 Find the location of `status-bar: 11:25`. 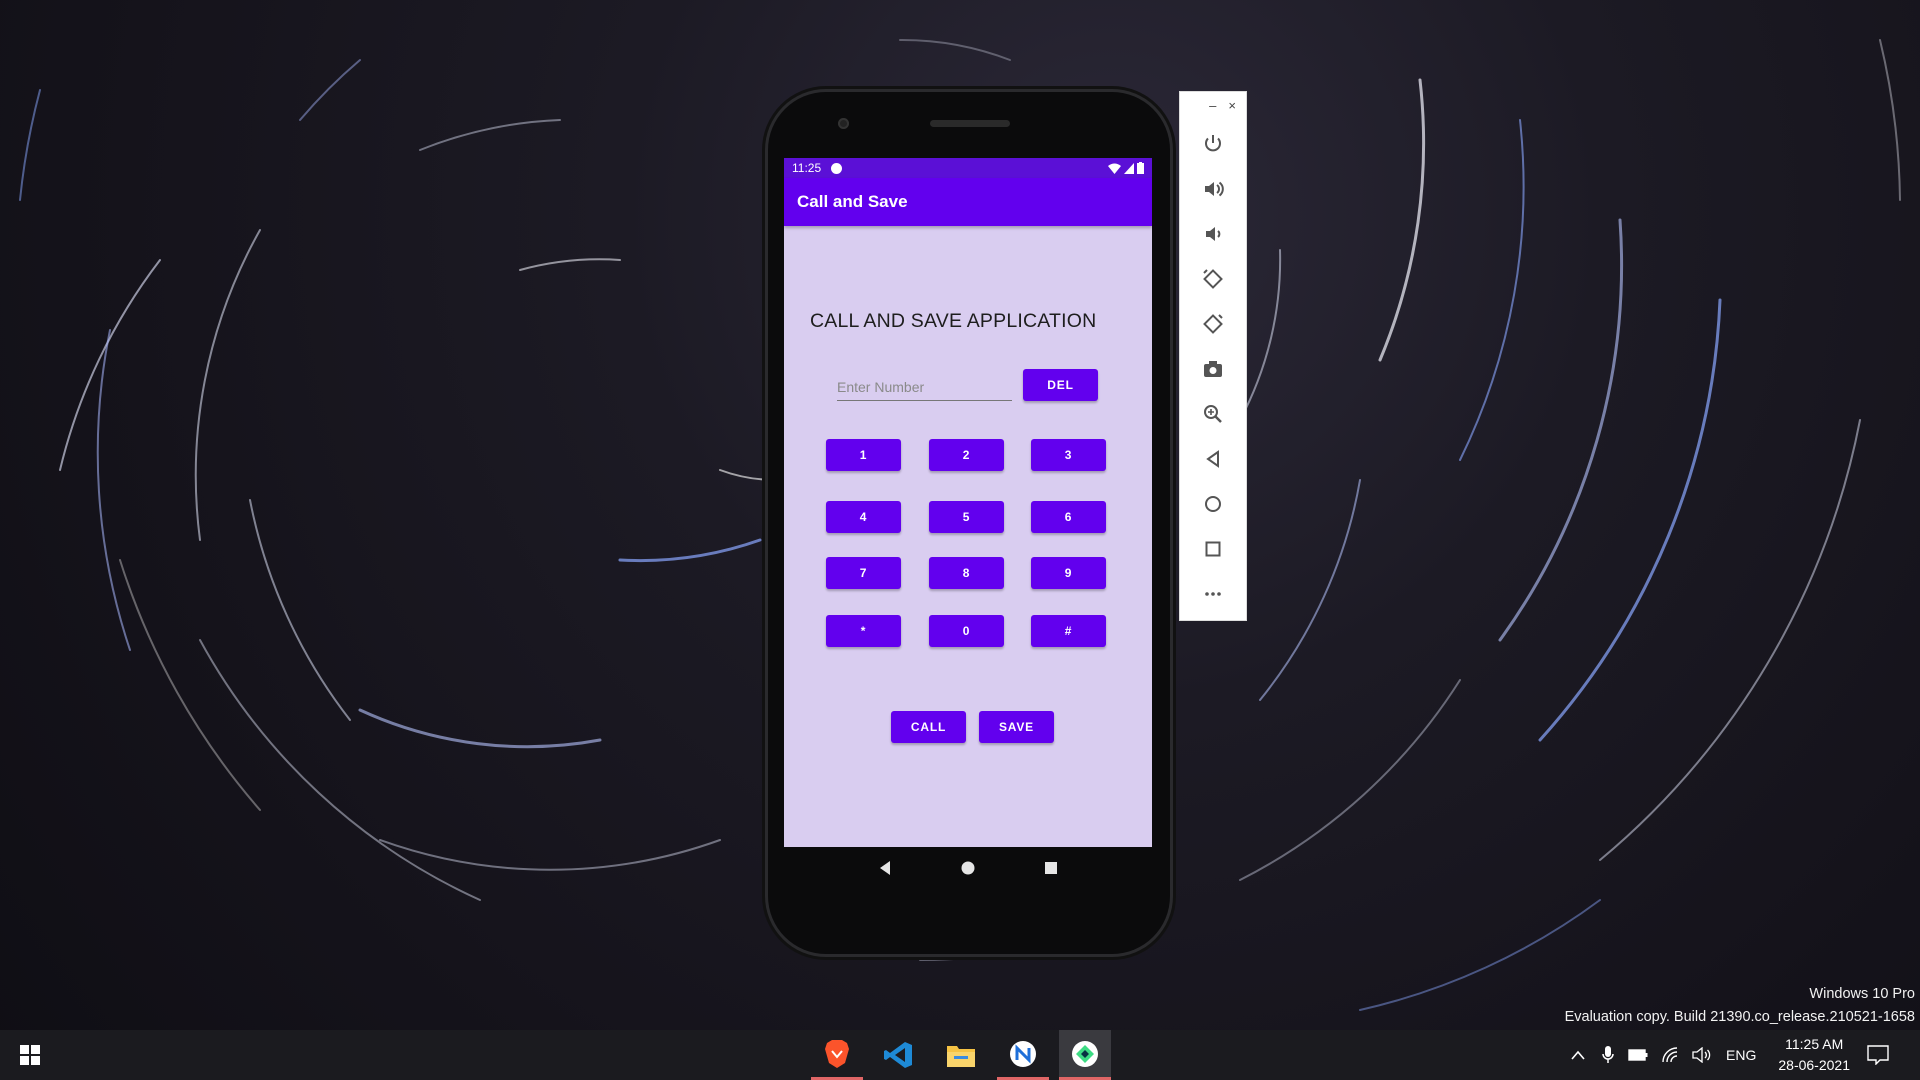

status-bar: 11:25 is located at coordinates (968, 168).